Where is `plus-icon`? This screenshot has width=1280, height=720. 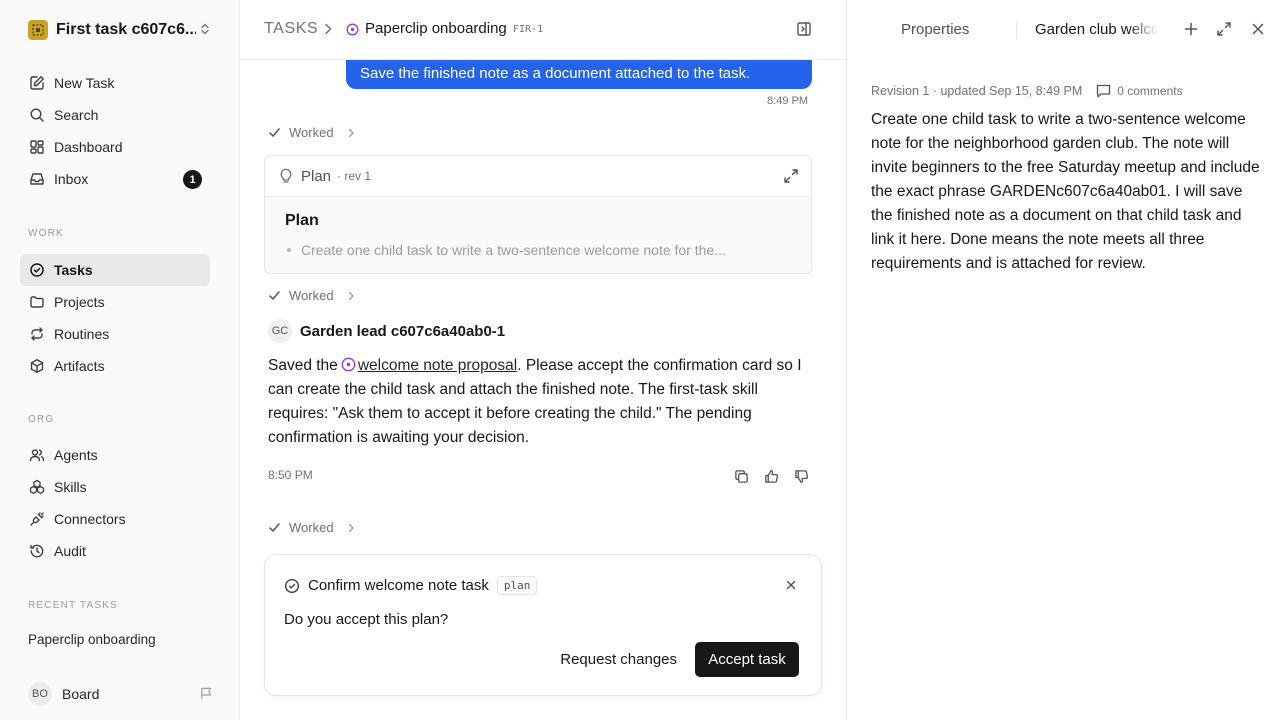
plus-icon is located at coordinates (1191, 29).